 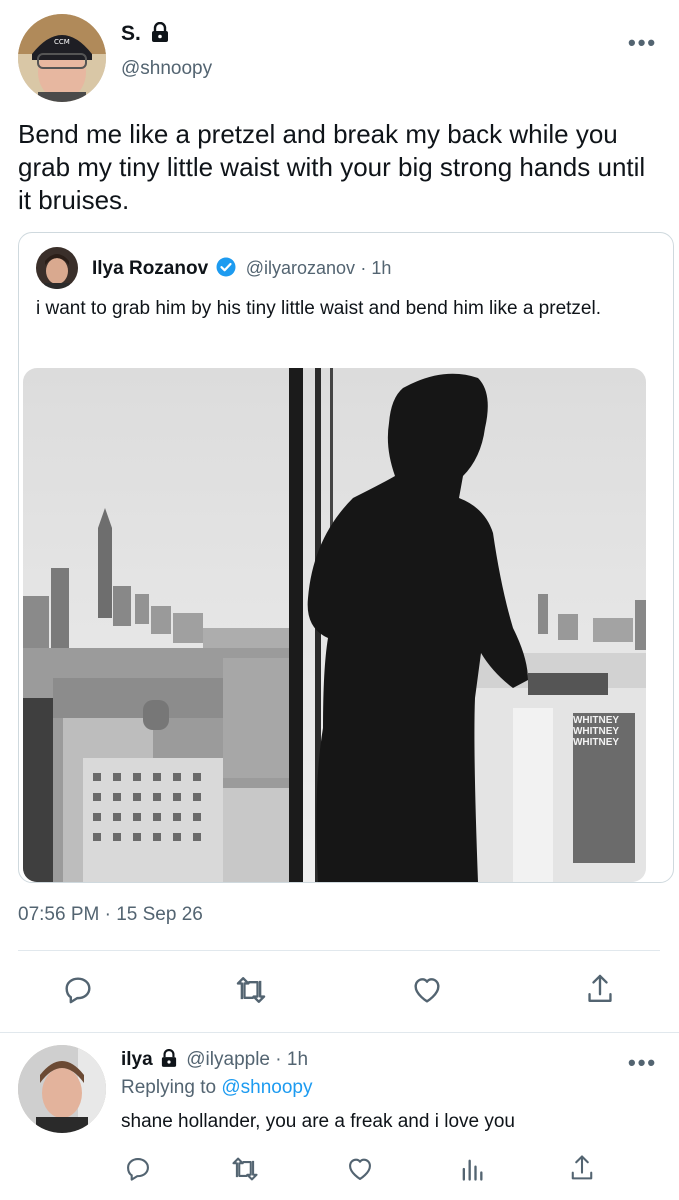 What do you see at coordinates (62, 58) in the screenshot?
I see `author-avatar: CCM` at bounding box center [62, 58].